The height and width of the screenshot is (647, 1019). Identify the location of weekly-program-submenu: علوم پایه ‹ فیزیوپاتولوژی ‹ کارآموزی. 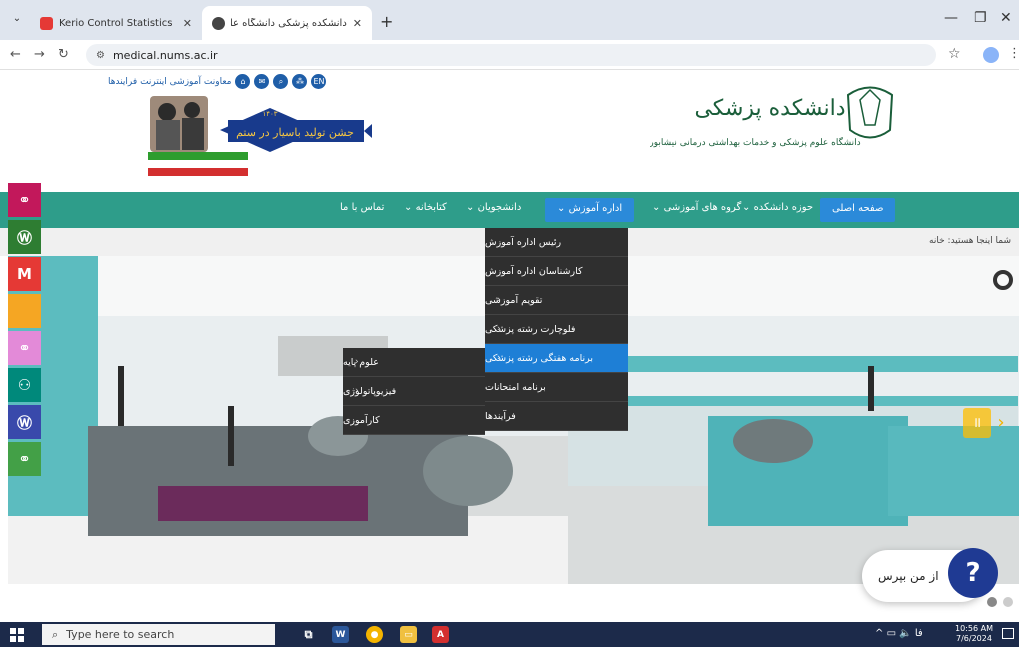
(414, 391).